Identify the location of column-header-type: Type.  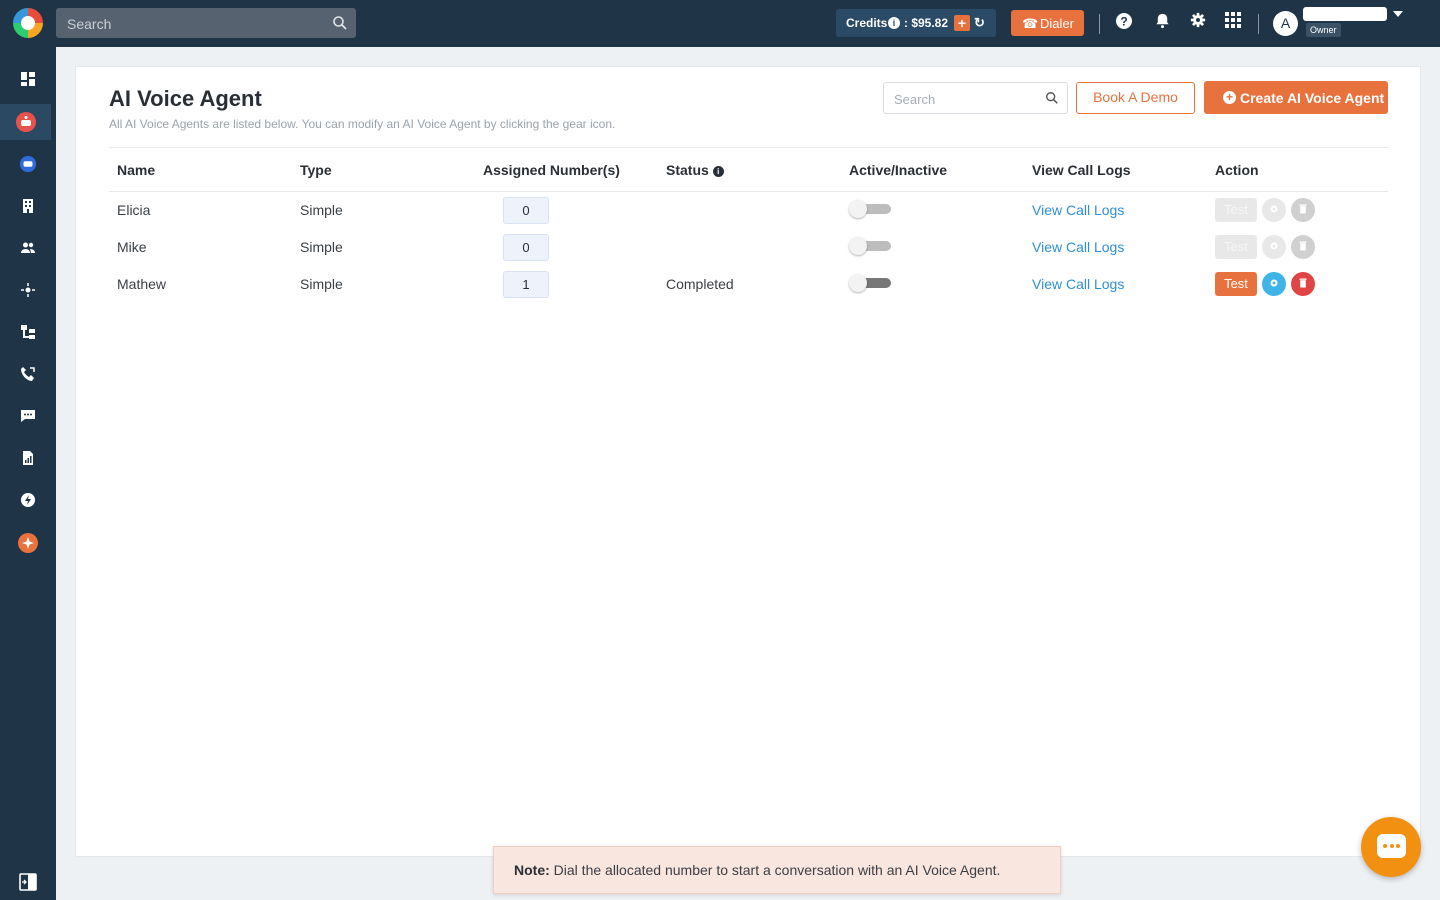
(383, 169).